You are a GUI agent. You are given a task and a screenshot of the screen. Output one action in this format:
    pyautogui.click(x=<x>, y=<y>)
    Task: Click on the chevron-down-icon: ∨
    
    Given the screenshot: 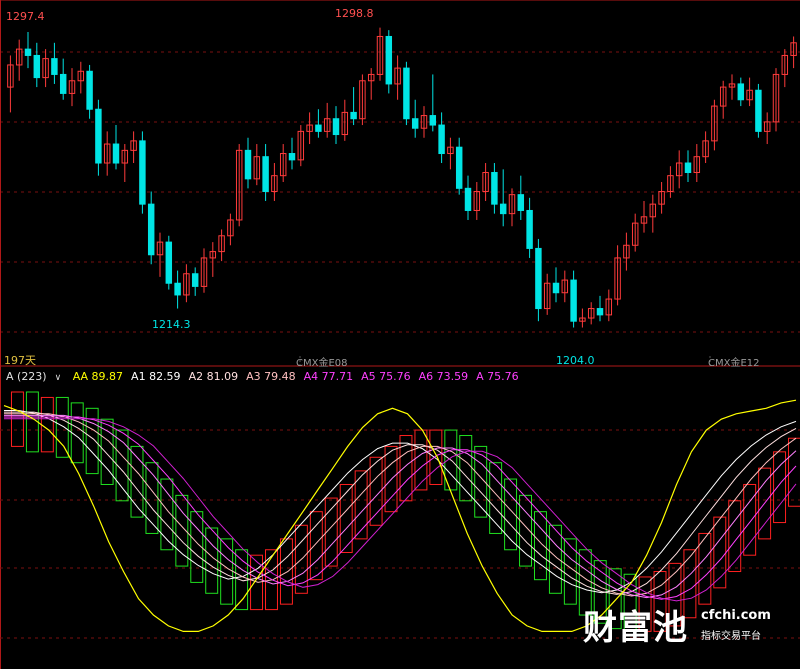 What is the action you would take?
    pyautogui.click(x=58, y=378)
    